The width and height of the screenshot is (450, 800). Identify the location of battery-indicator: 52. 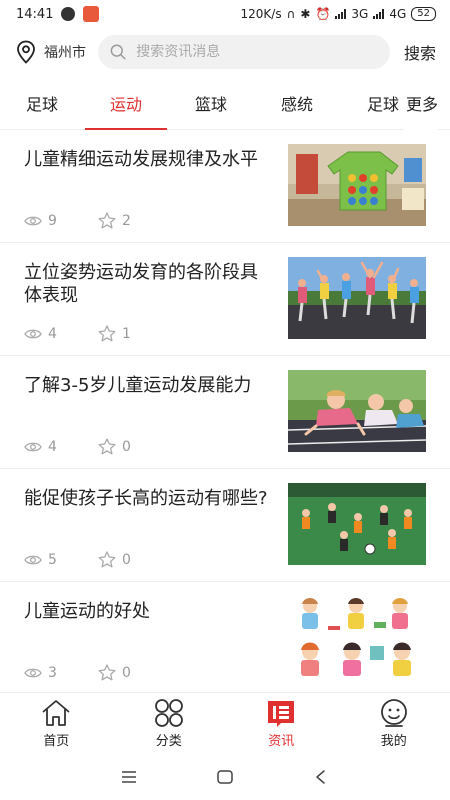
(423, 14).